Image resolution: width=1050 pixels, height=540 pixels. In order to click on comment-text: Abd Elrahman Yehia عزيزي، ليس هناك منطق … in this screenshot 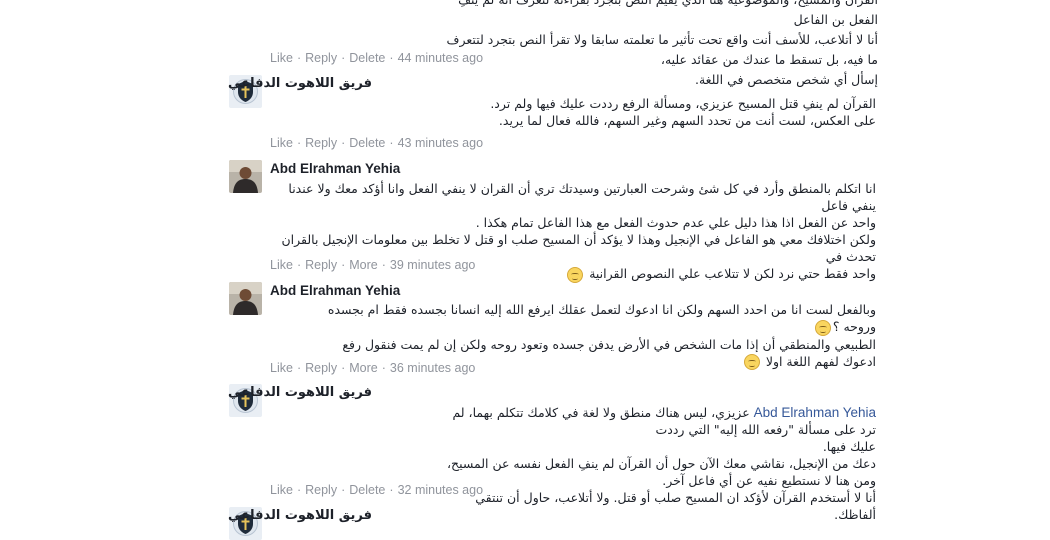, I will do `click(658, 463)`.